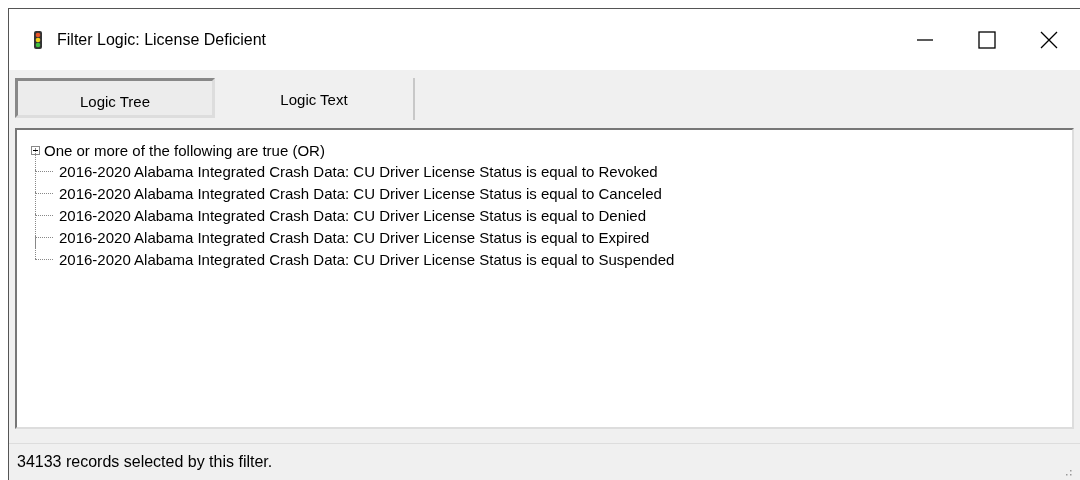 This screenshot has height=480, width=1080. What do you see at coordinates (1049, 39) in the screenshot?
I see `close-icon` at bounding box center [1049, 39].